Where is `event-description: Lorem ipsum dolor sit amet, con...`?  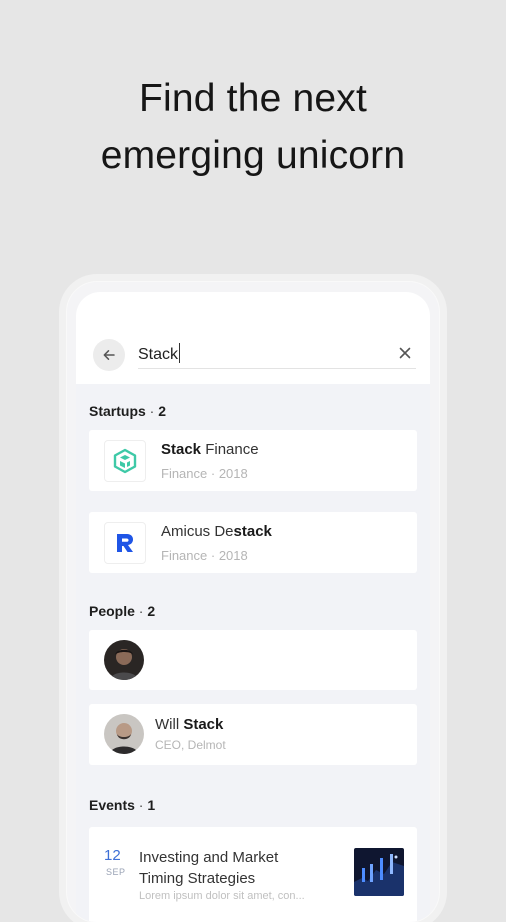
event-description: Lorem ipsum dolor sit amet, con... is located at coordinates (222, 896).